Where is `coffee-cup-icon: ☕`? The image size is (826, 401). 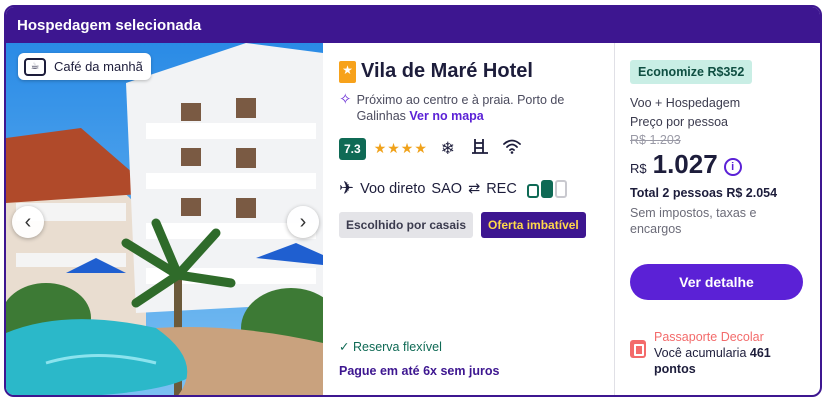 coffee-cup-icon: ☕ is located at coordinates (35, 66).